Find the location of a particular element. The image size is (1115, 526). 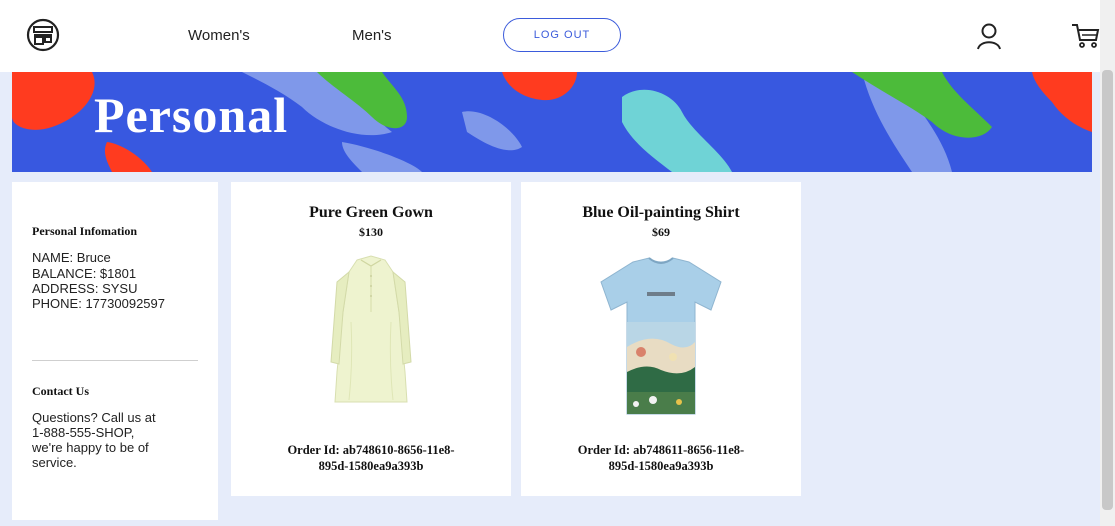

top-nav-bar: Women's Men's LOG OUT is located at coordinates (550, 36).